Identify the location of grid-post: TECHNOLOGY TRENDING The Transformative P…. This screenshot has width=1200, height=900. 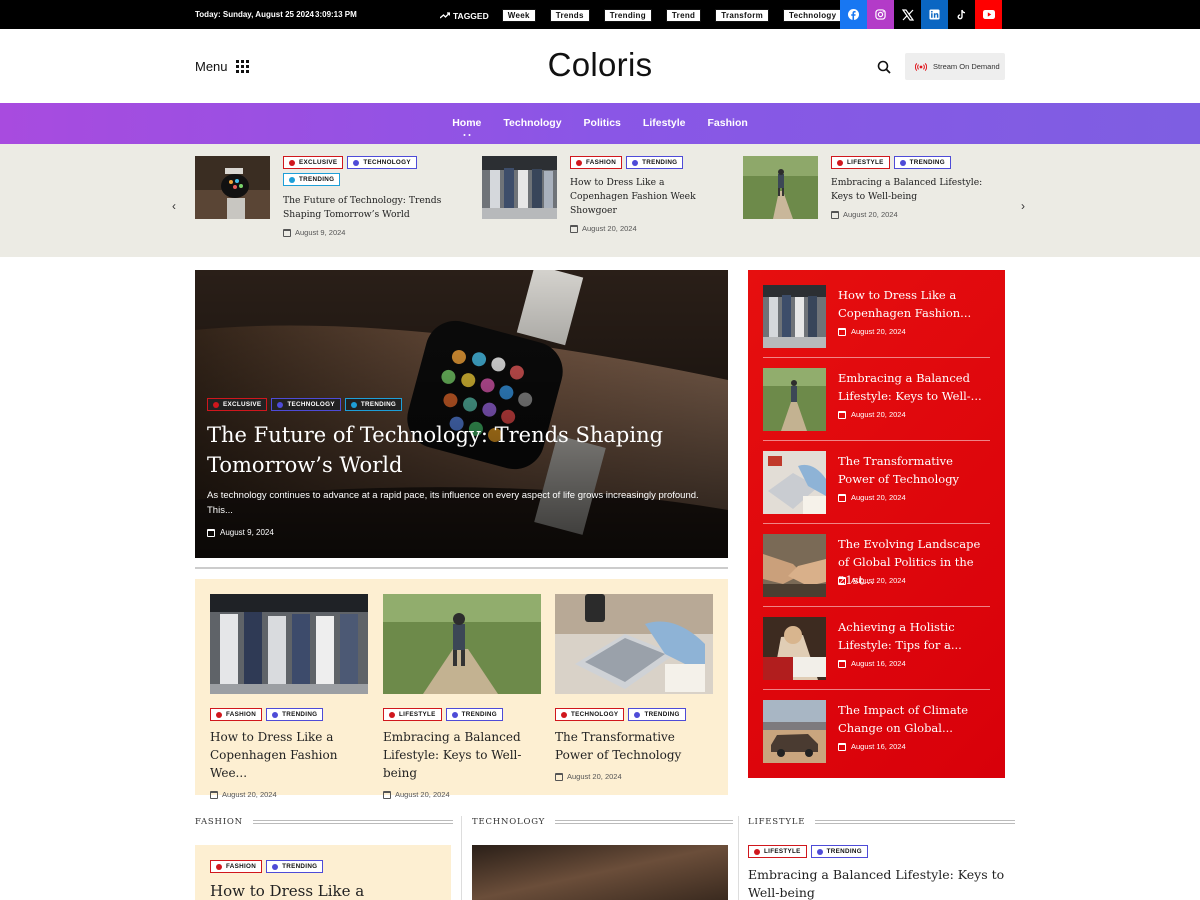
(634, 687).